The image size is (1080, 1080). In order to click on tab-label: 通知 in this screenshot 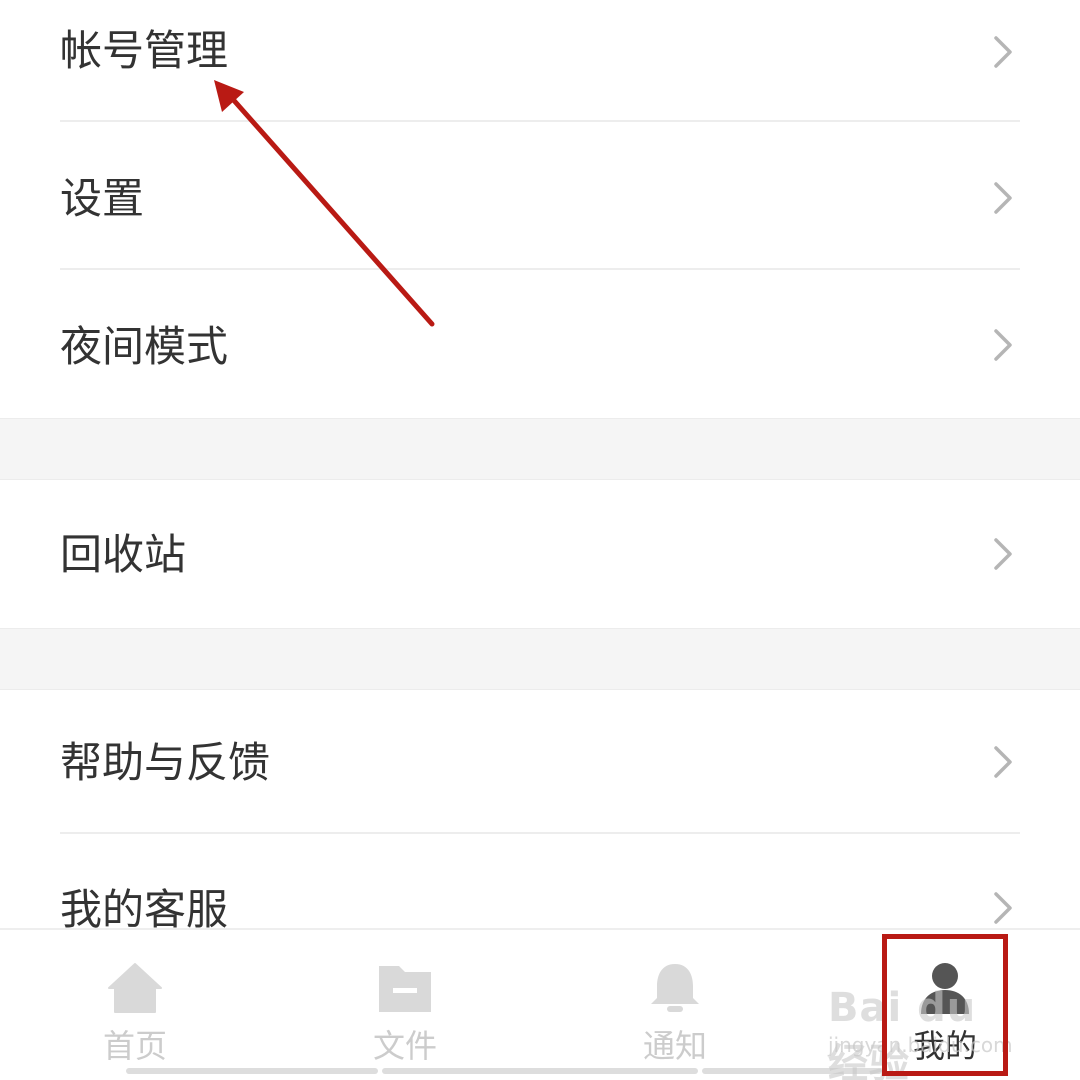, I will do `click(674, 1046)`.